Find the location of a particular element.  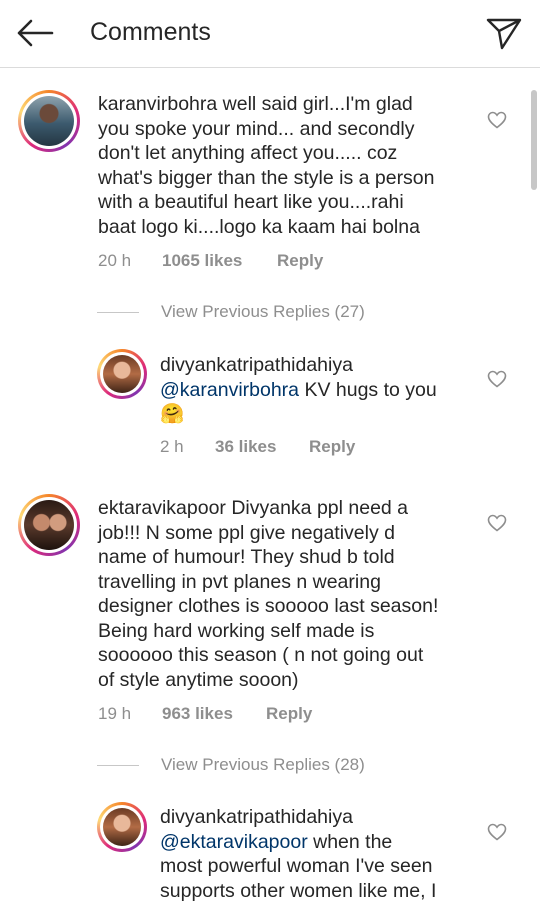

likes-count: 36 likes is located at coordinates (245, 447).